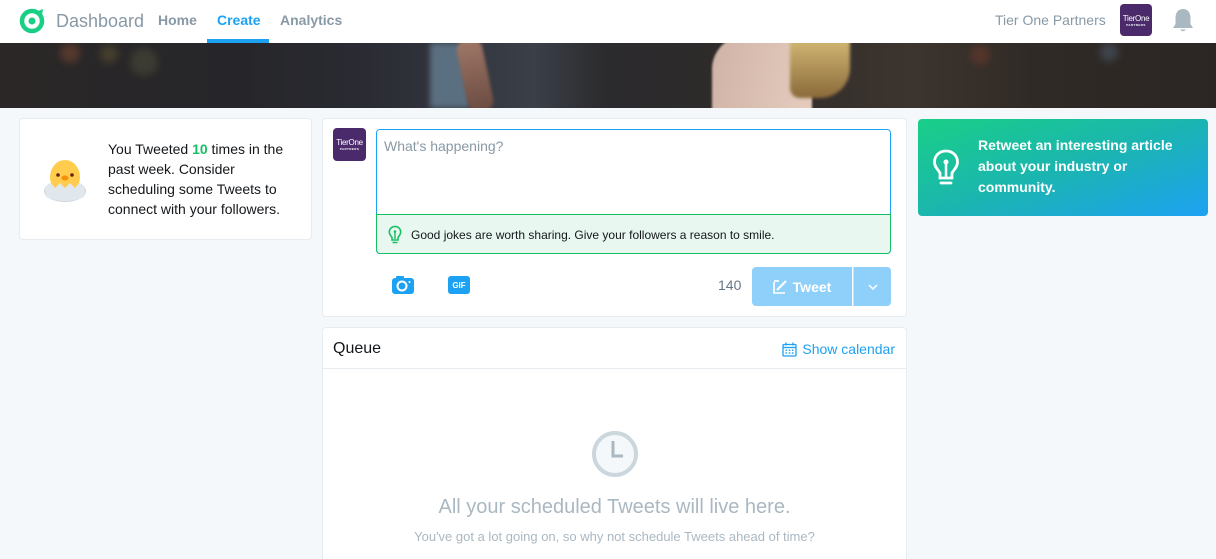  Describe the element at coordinates (150, 149) in the screenshot. I see `stats-prefix: You Tweeted` at that location.